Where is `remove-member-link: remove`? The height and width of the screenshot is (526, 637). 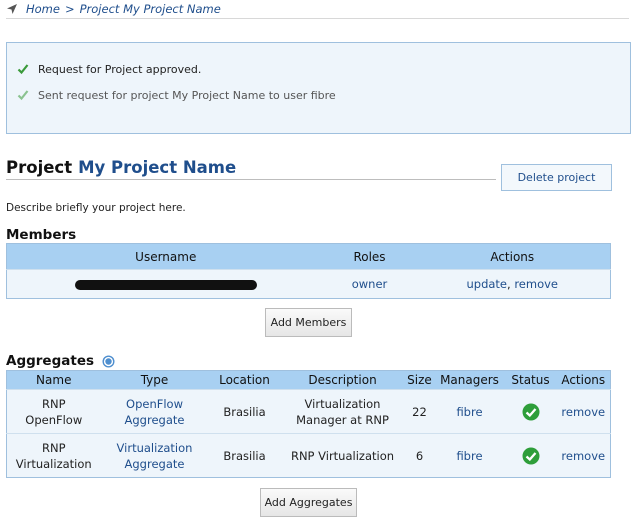
remove-member-link: remove is located at coordinates (536, 284).